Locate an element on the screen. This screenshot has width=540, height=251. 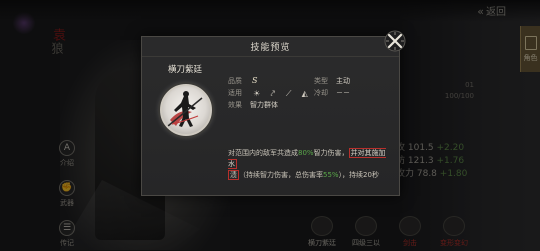
effect-row: 效果 智力群体 is located at coordinates (253, 105).